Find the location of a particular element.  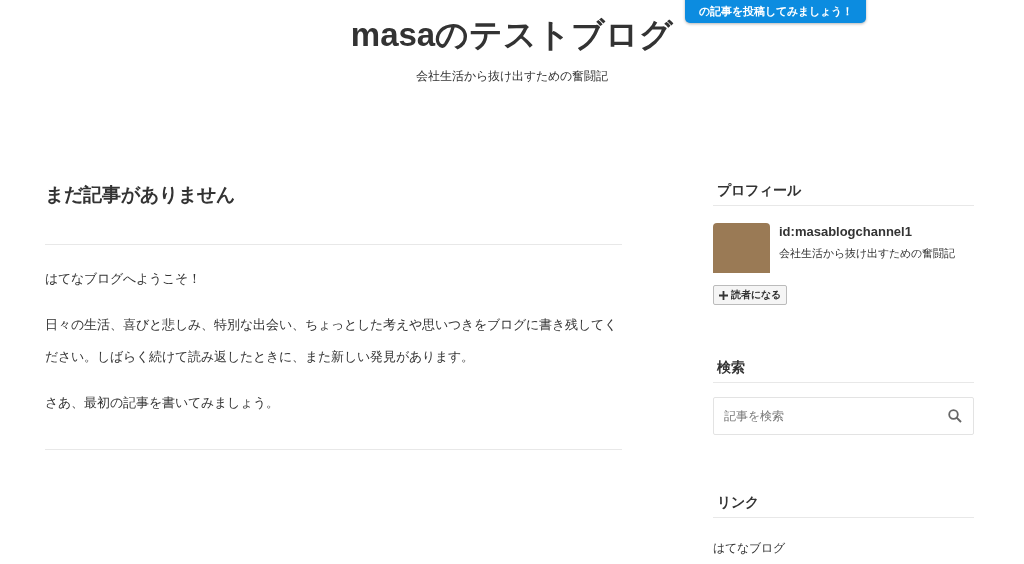

subscribe-button: 読者になる is located at coordinates (750, 295).